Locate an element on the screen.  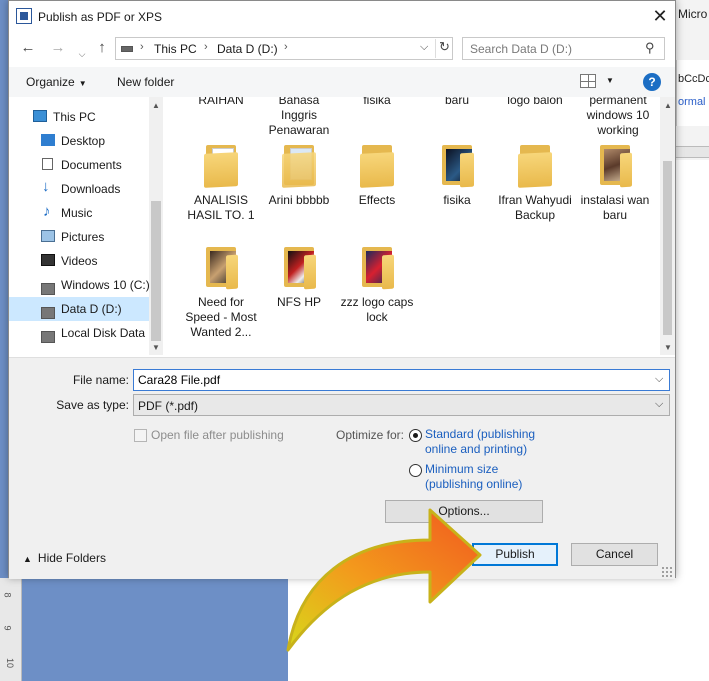
folder-item: Ifran Wahyudi Backup is located at coordinates (535, 184).